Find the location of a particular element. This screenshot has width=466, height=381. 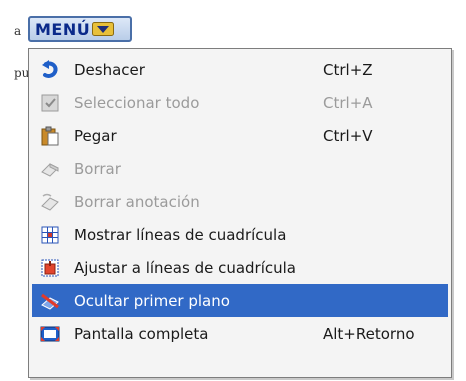

menu-item-borrar-anotacion: Borrar anotación is located at coordinates (240, 201).